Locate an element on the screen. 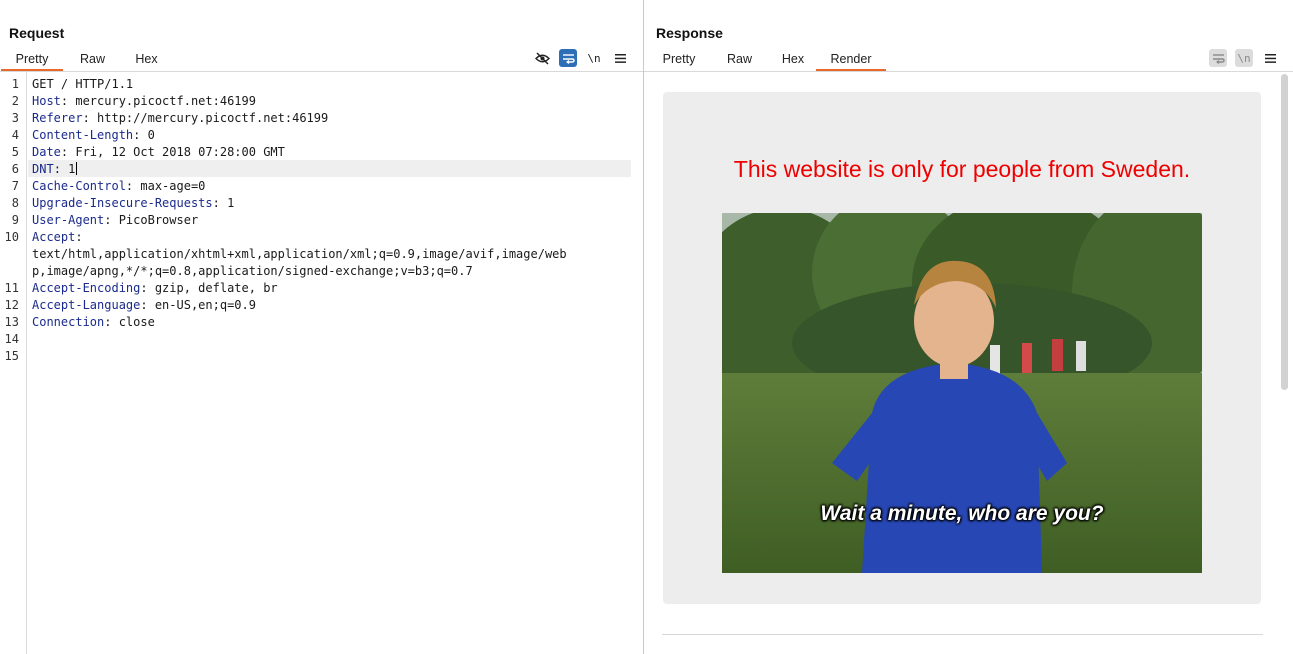  line-number: 6 is located at coordinates (15, 169).